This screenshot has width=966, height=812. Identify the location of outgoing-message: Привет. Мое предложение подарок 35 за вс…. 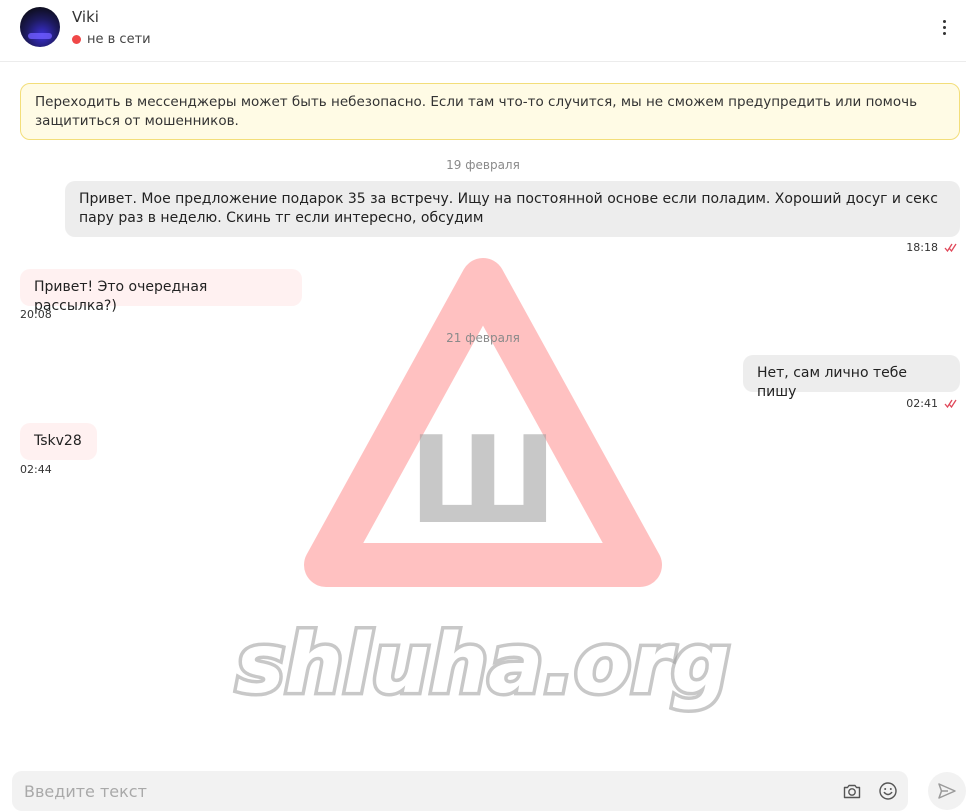
(512, 209).